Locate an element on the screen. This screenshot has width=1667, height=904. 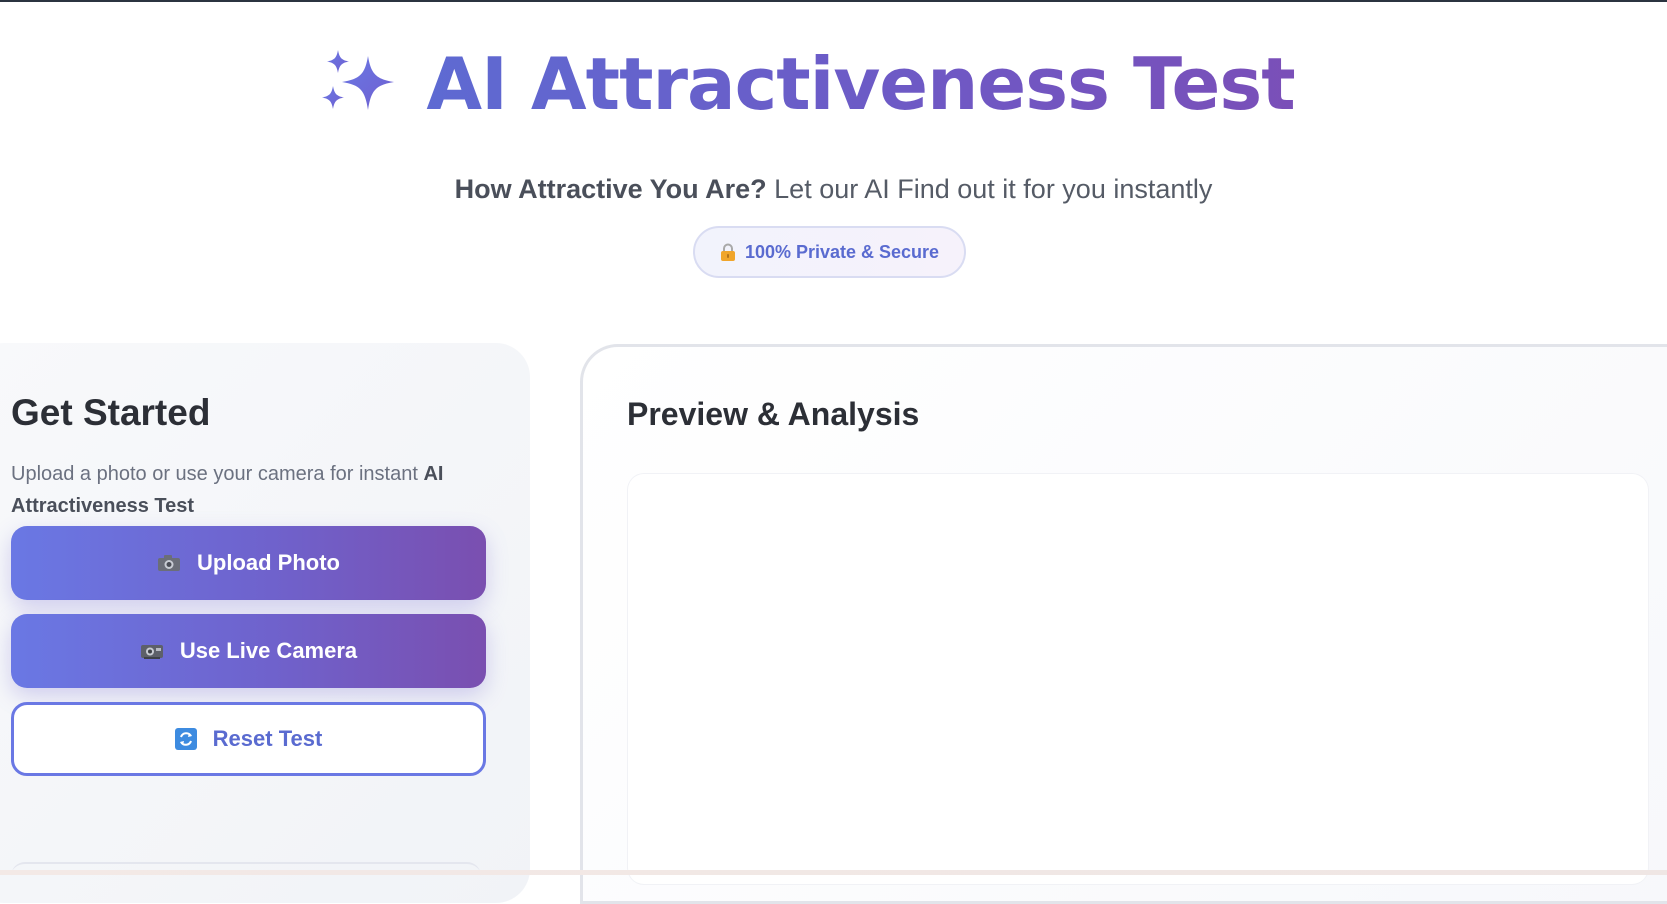
camera-icon is located at coordinates (169, 563).